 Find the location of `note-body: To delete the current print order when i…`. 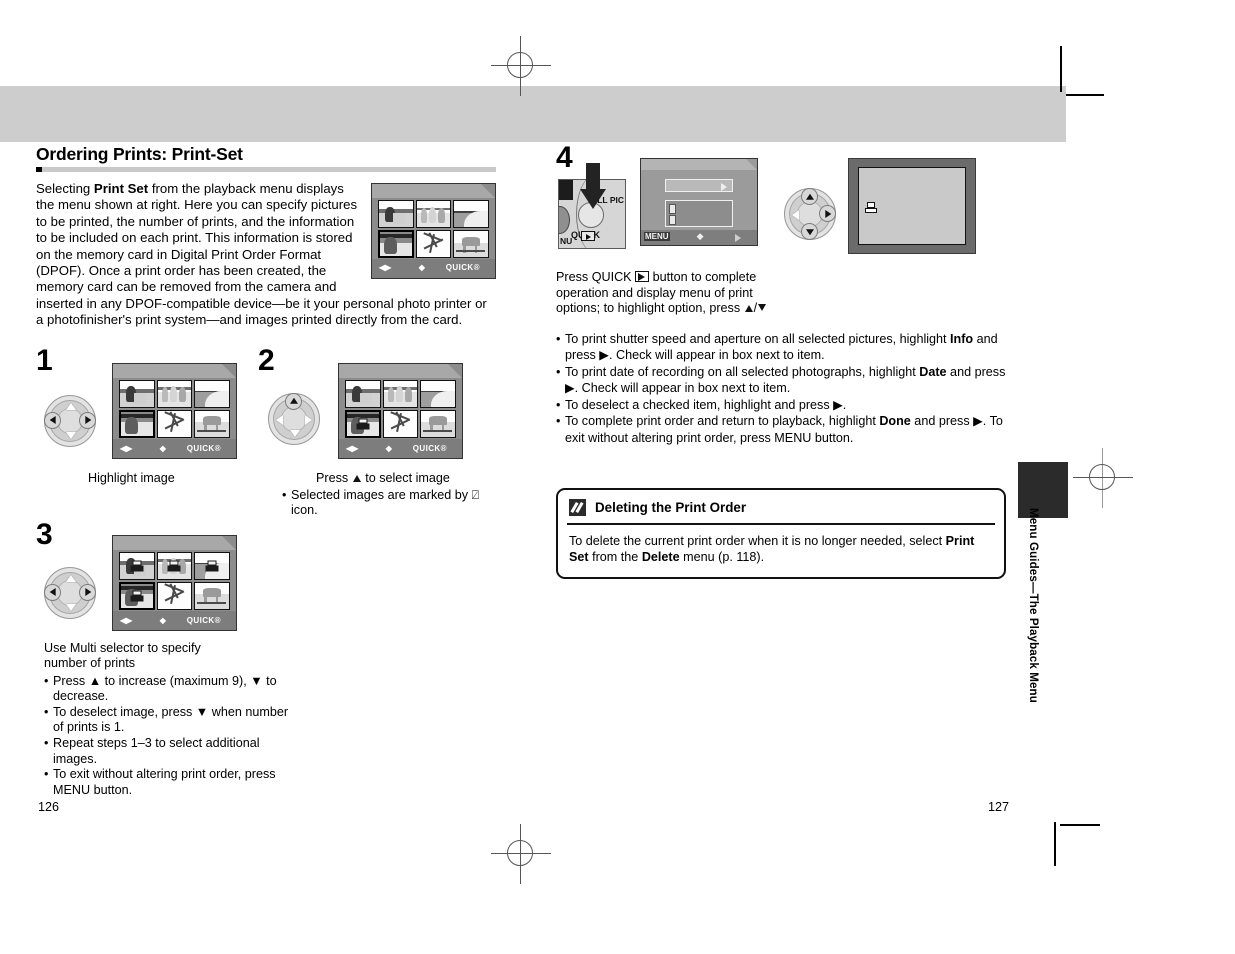

note-body: To delete the current print order when i… is located at coordinates (781, 551).